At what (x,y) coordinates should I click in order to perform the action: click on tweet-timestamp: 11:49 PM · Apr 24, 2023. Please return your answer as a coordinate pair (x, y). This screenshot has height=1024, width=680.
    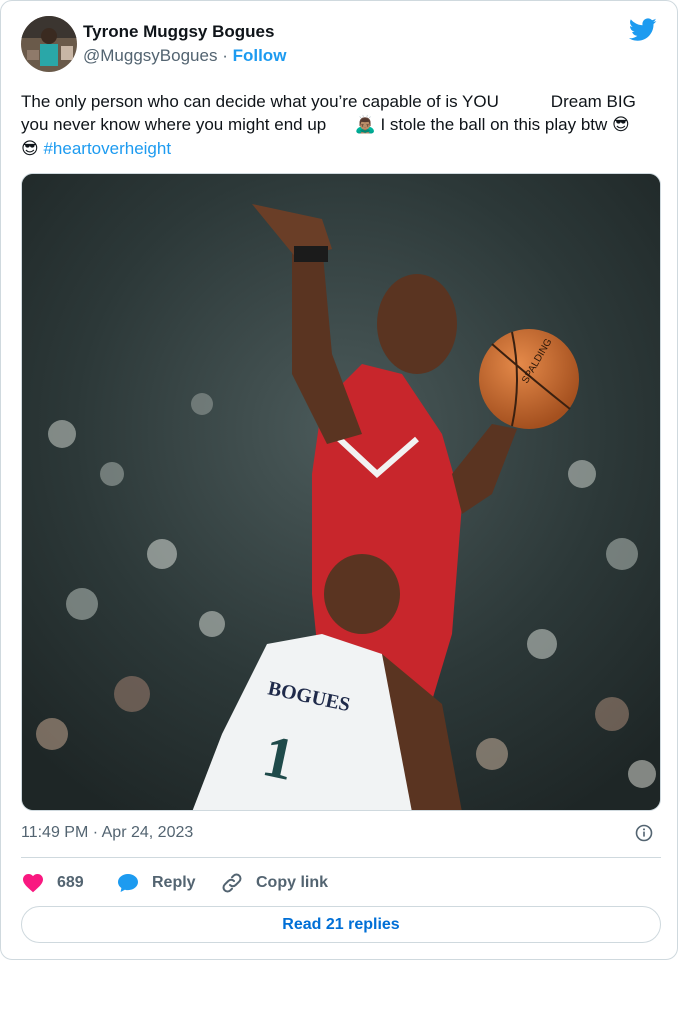
    Looking at the image, I should click on (107, 833).